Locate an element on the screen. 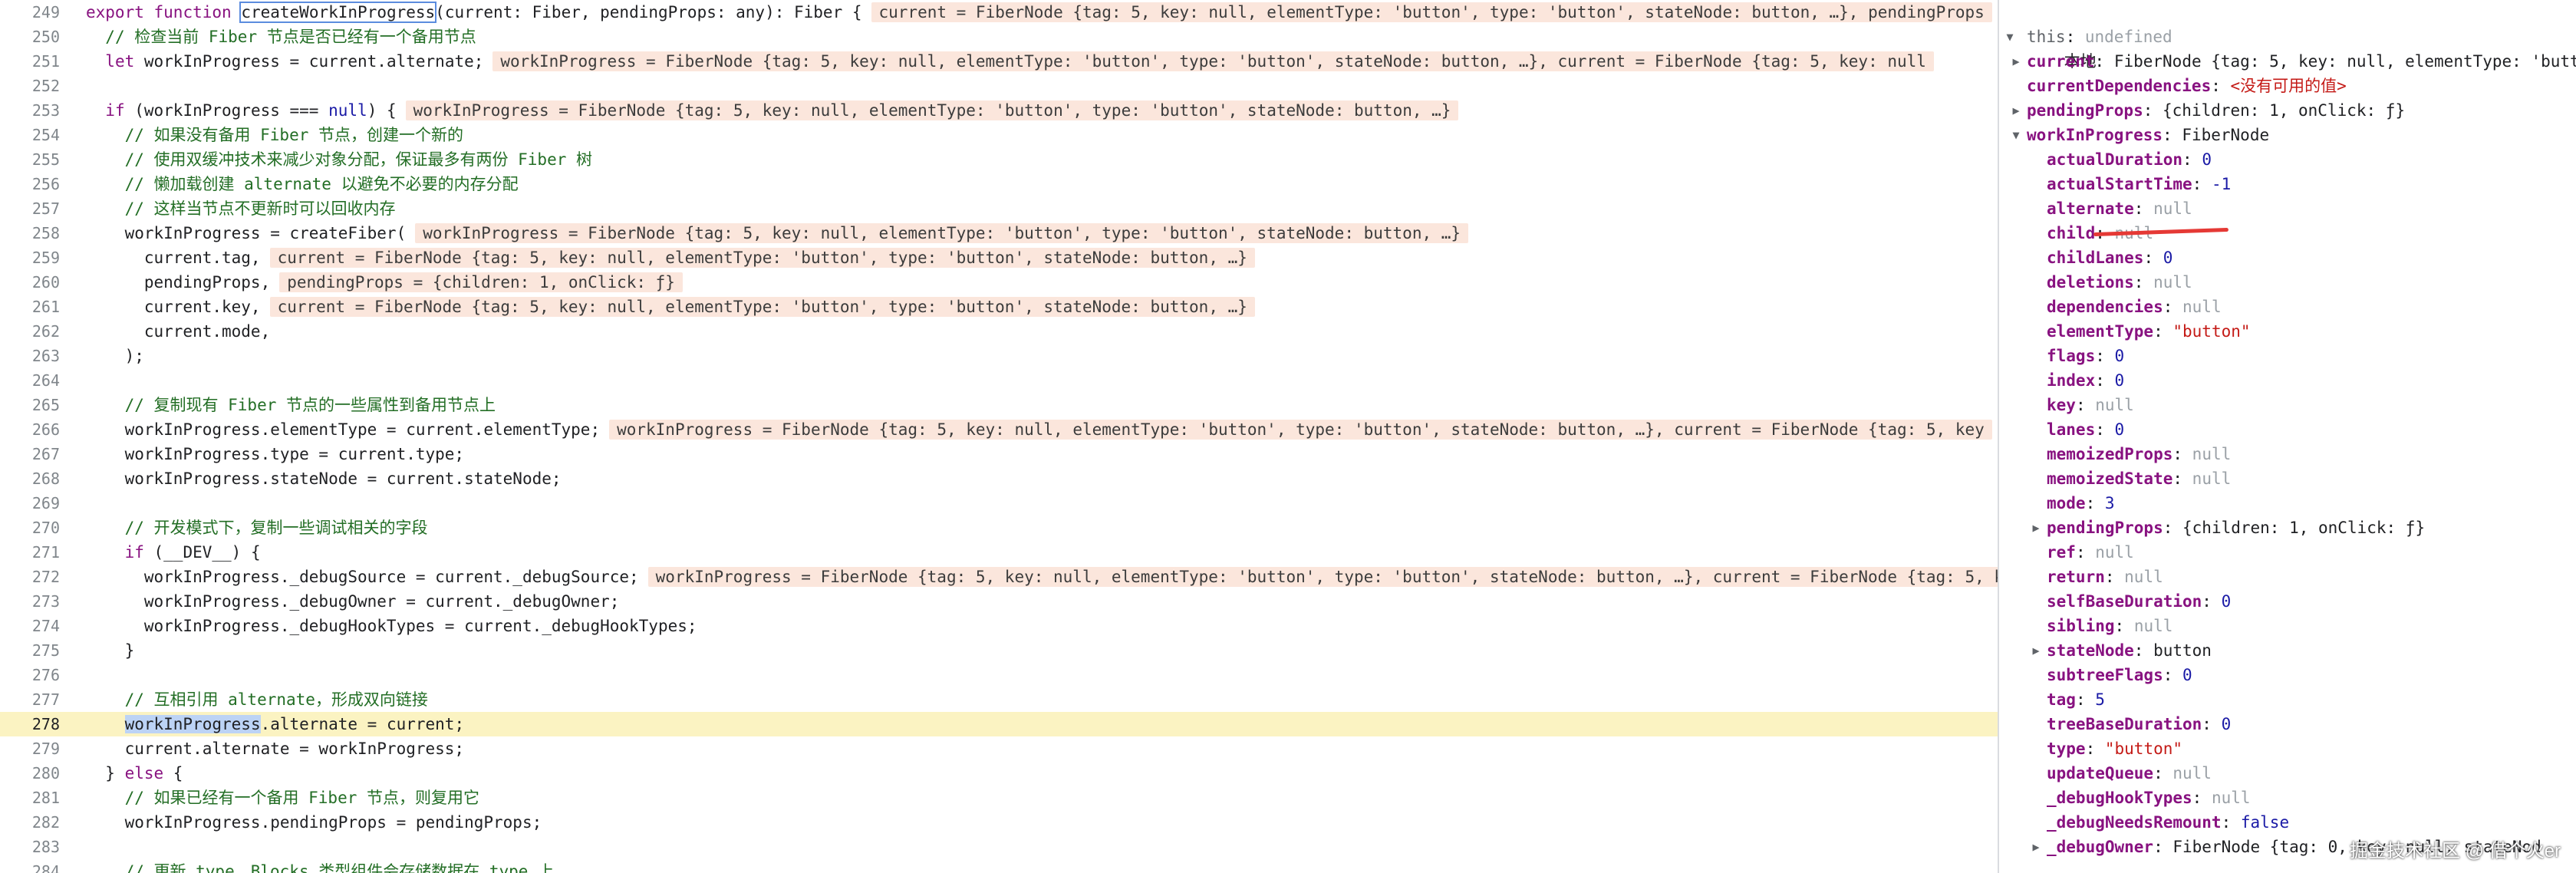 The width and height of the screenshot is (2576, 873). property-value: false is located at coordinates (2265, 822).